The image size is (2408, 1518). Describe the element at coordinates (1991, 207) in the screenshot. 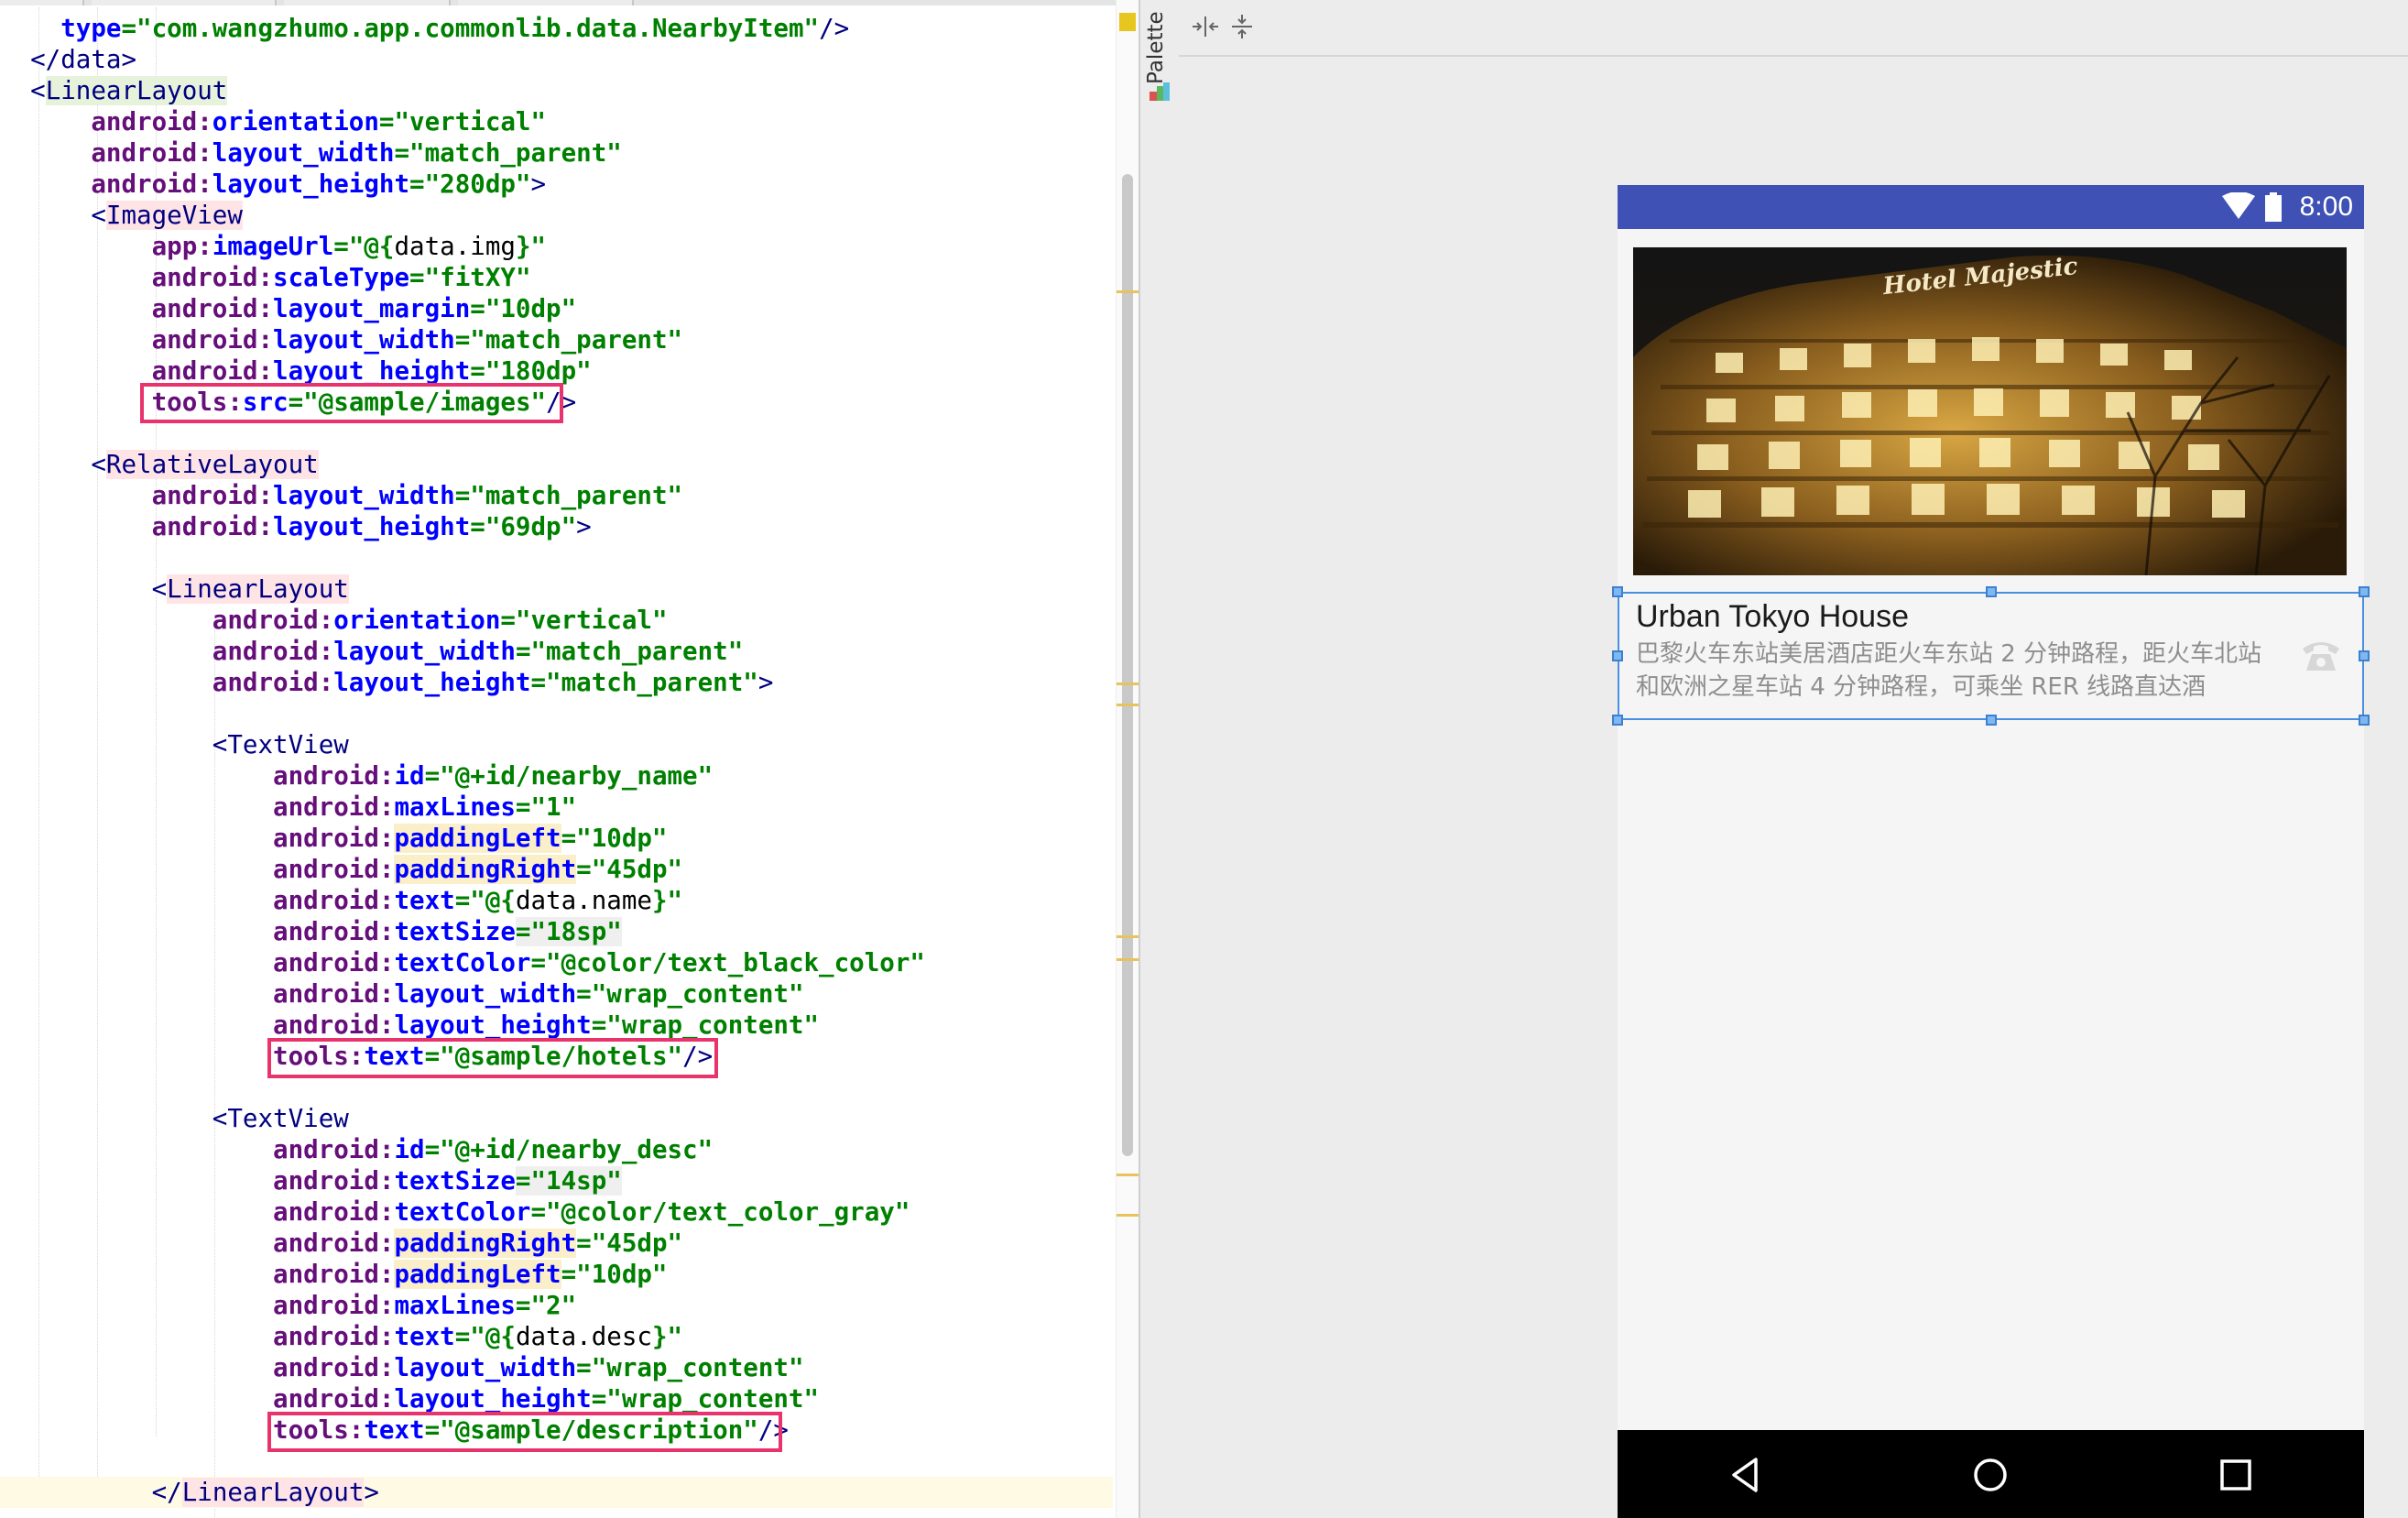

I see `status-bar: 8:00` at that location.